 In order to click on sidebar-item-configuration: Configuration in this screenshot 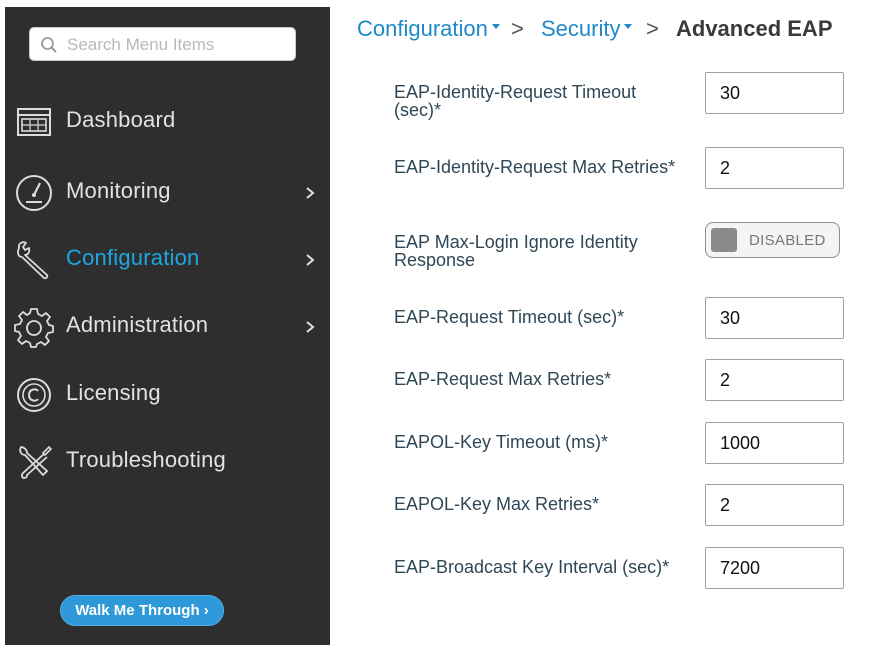, I will do `click(167, 259)`.